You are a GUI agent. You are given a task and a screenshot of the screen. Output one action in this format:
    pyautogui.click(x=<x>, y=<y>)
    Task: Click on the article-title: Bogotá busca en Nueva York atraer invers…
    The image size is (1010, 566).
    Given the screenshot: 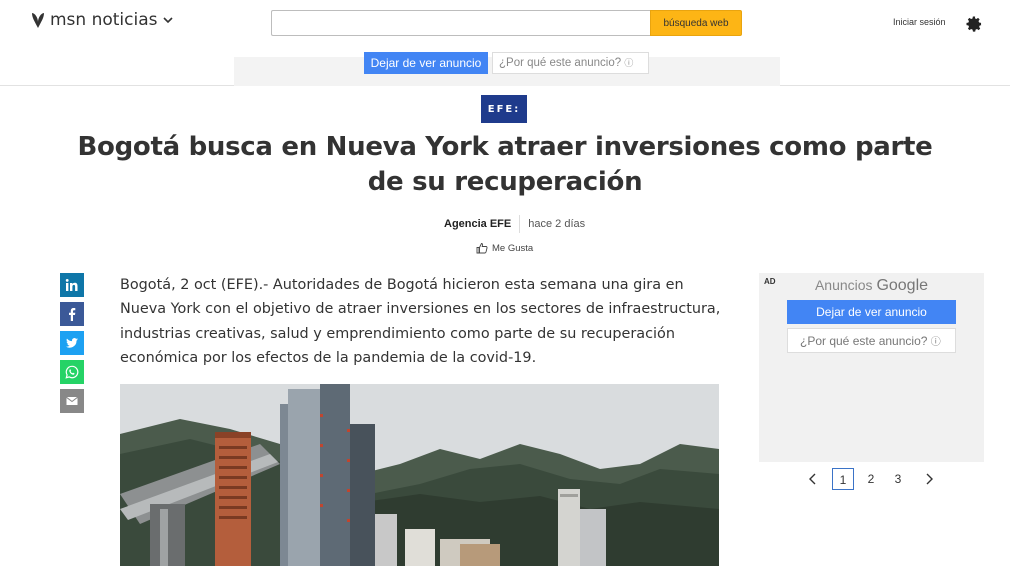 What is the action you would take?
    pyautogui.click(x=505, y=164)
    